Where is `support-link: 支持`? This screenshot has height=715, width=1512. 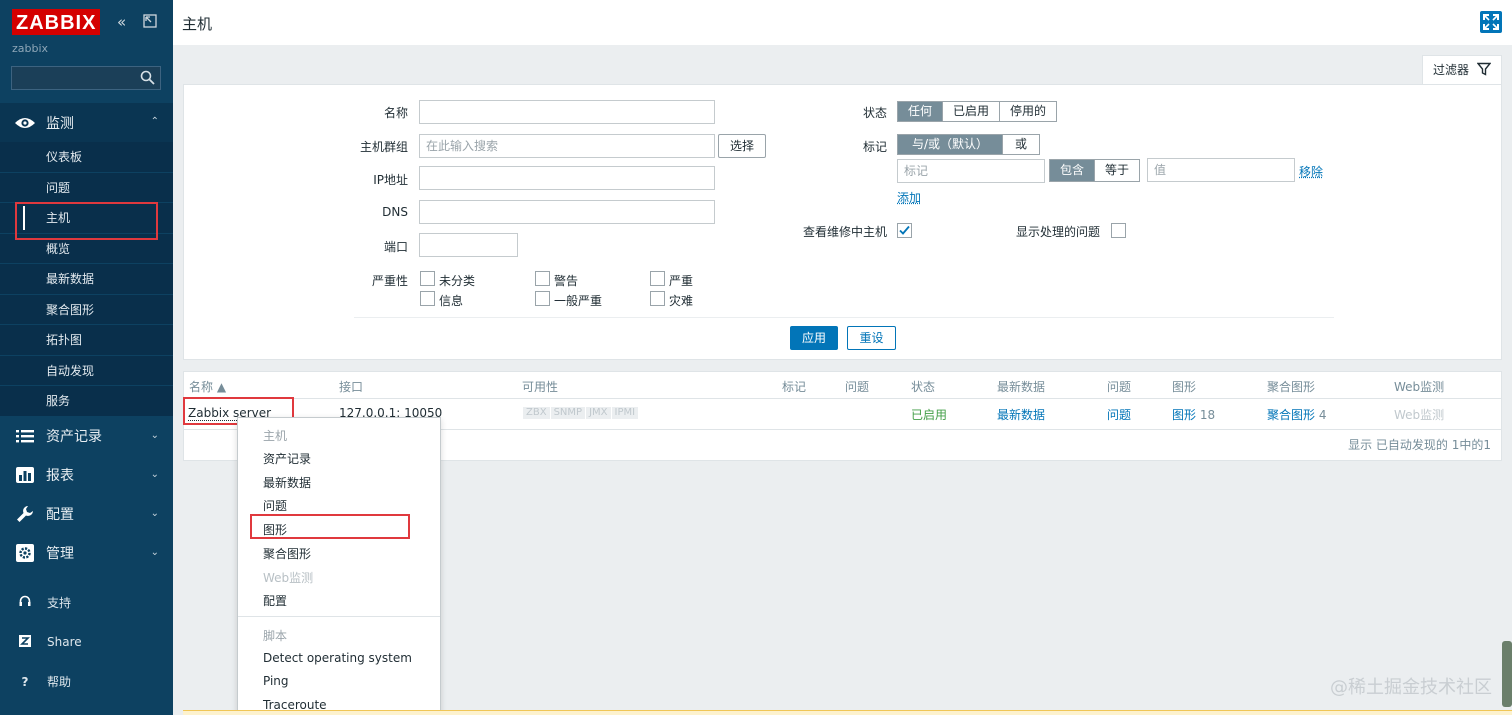 support-link: 支持 is located at coordinates (86, 603).